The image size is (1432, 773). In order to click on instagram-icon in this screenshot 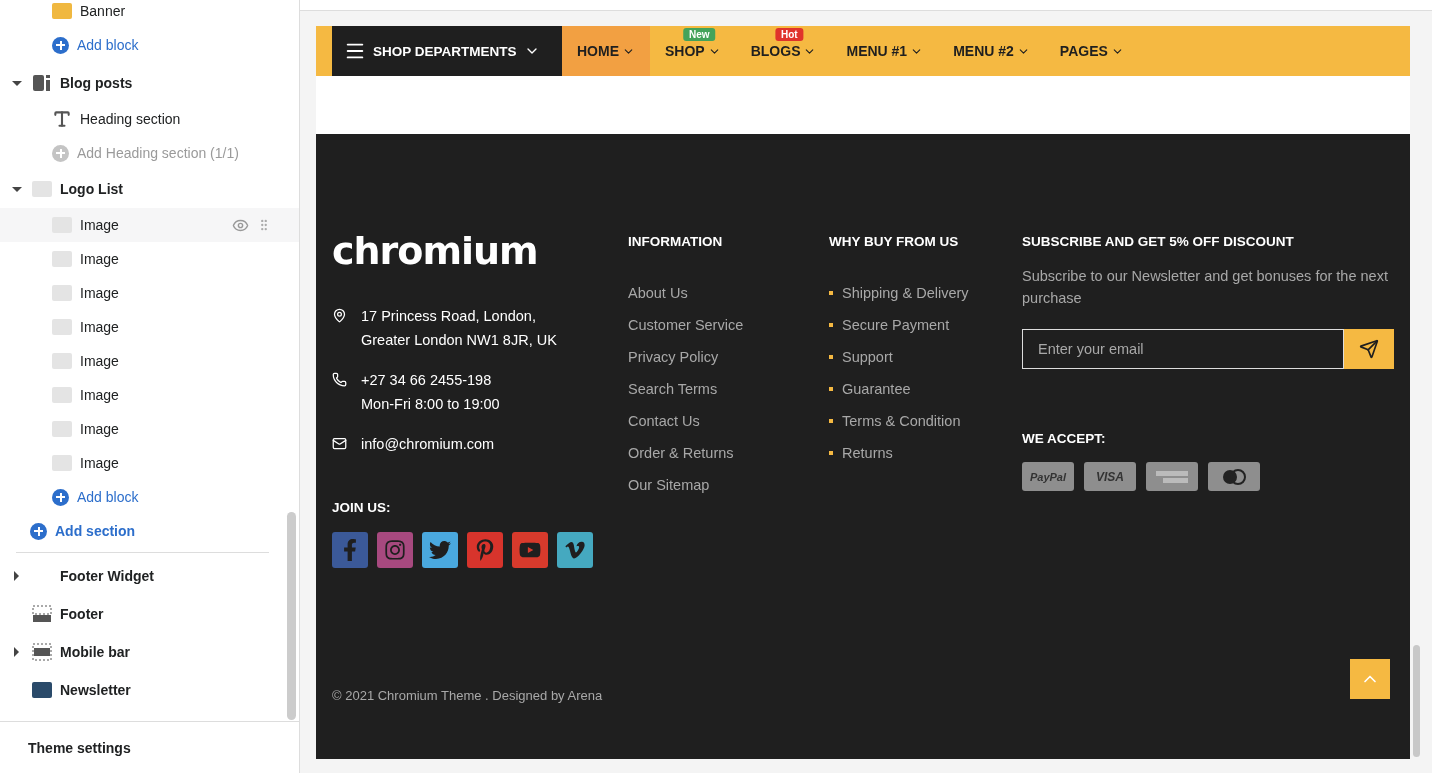, I will do `click(395, 550)`.